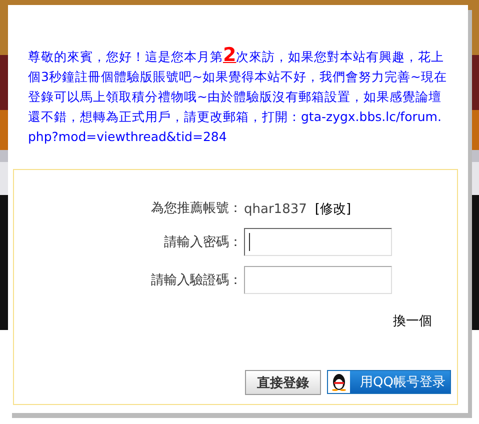 The image size is (479, 424). I want to click on field-label: 請輸入驗證碼：, so click(197, 280).